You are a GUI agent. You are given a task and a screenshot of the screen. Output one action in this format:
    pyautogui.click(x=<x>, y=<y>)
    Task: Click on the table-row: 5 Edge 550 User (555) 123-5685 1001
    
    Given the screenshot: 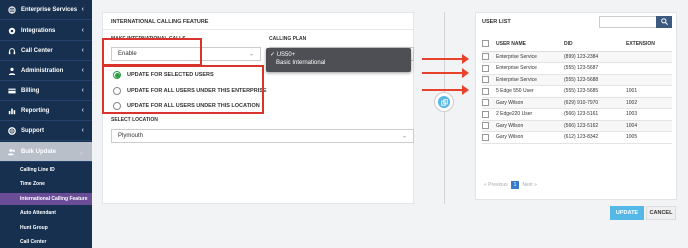 What is the action you would take?
    pyautogui.click(x=577, y=91)
    